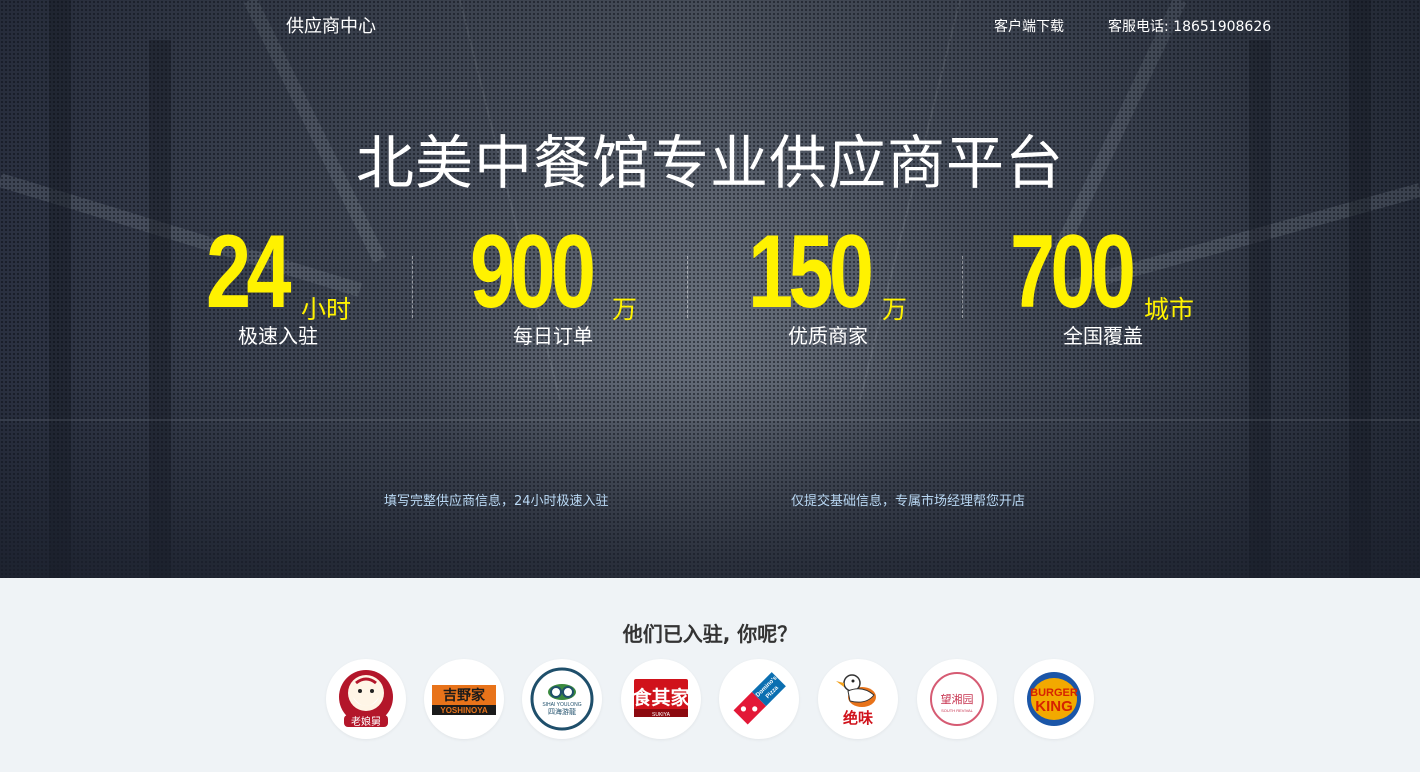 The width and height of the screenshot is (1420, 772). I want to click on svg-text: 食其家, so click(661, 697).